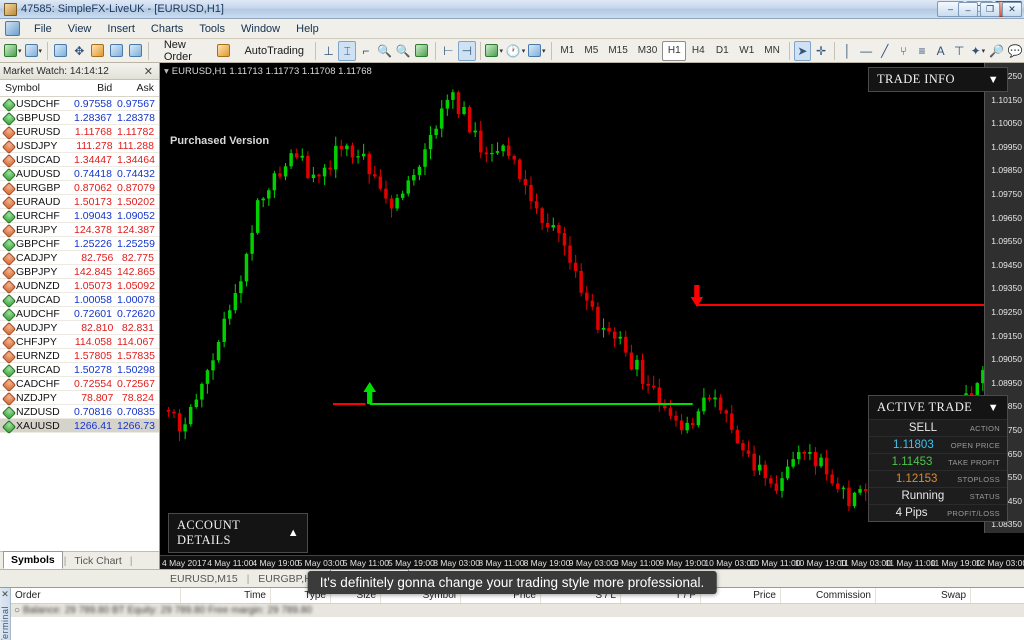 The width and height of the screenshot is (1024, 640). What do you see at coordinates (167, 29) in the screenshot?
I see `menu-item-charts: Charts` at bounding box center [167, 29].